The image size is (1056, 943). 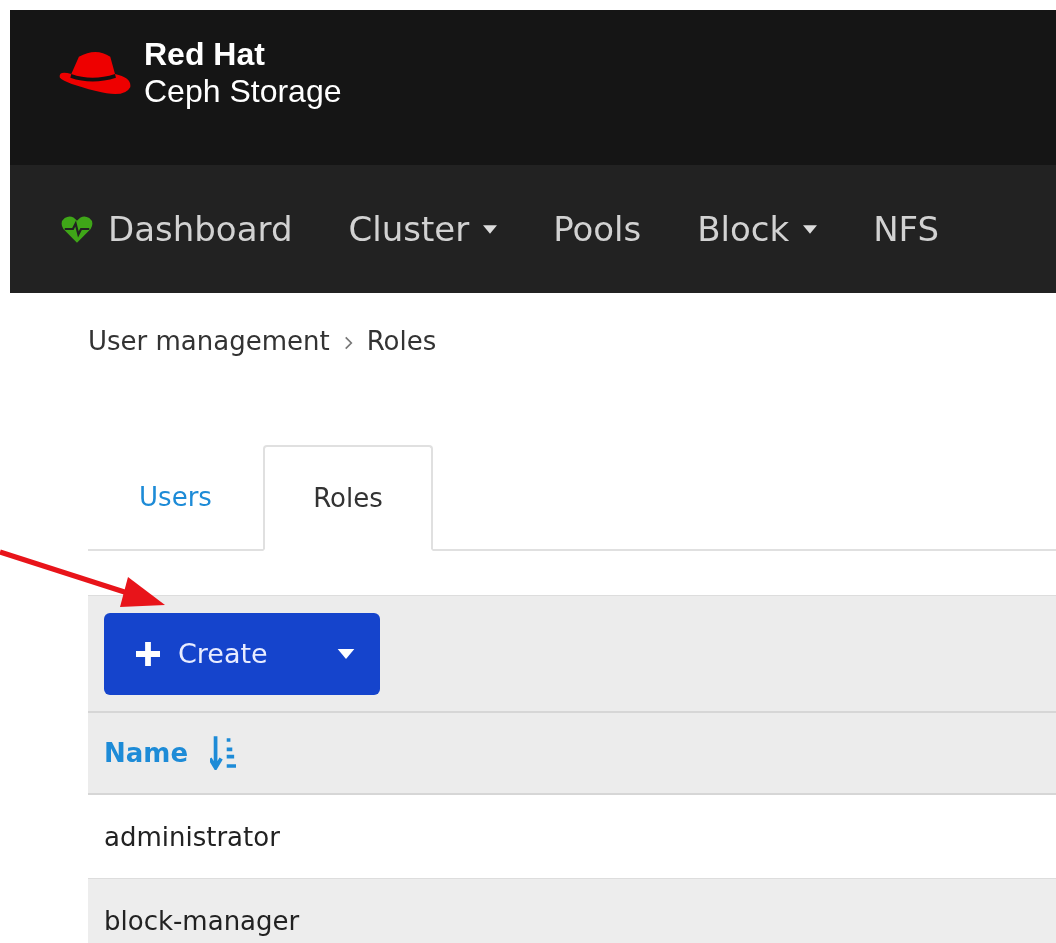 I want to click on nav-item: Dashboard, so click(x=176, y=229).